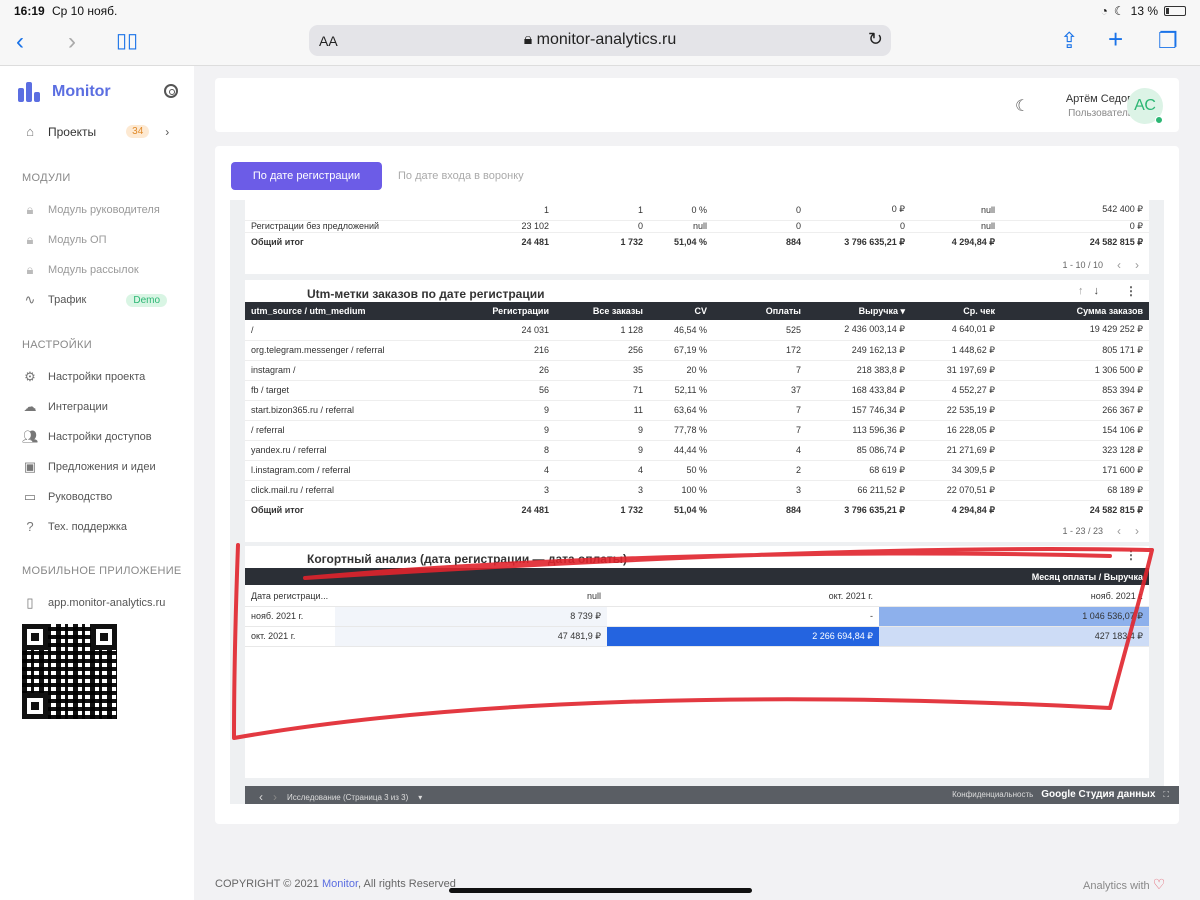 The width and height of the screenshot is (1200, 900). Describe the element at coordinates (859, 450) in the screenshot. I see `table-cell: 85 086,74 ₽` at that location.